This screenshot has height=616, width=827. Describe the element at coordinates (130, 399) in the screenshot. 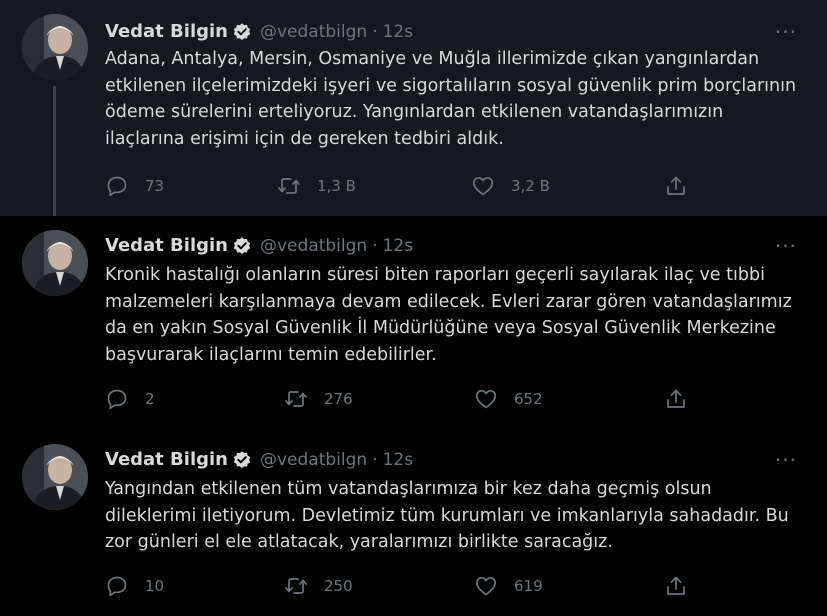

I see `reply-button: 2` at that location.